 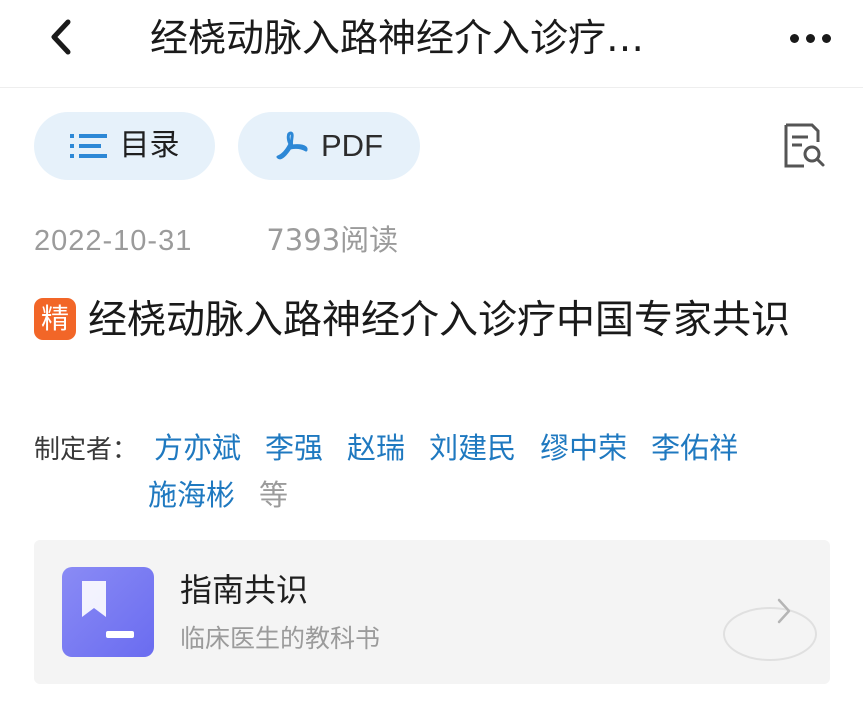 What do you see at coordinates (88, 146) in the screenshot?
I see `list-icon` at bounding box center [88, 146].